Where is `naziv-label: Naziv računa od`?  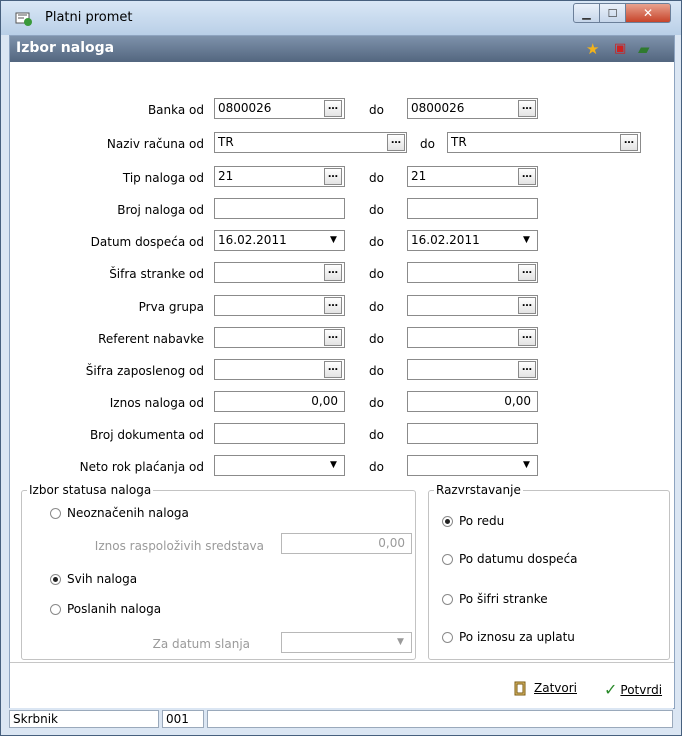 naziv-label: Naziv računa od is located at coordinates (155, 144).